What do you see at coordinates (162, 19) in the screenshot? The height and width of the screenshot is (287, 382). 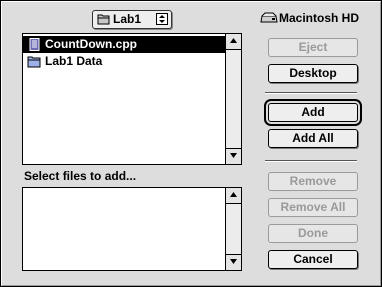 I see `updown-arrows-icon` at bounding box center [162, 19].